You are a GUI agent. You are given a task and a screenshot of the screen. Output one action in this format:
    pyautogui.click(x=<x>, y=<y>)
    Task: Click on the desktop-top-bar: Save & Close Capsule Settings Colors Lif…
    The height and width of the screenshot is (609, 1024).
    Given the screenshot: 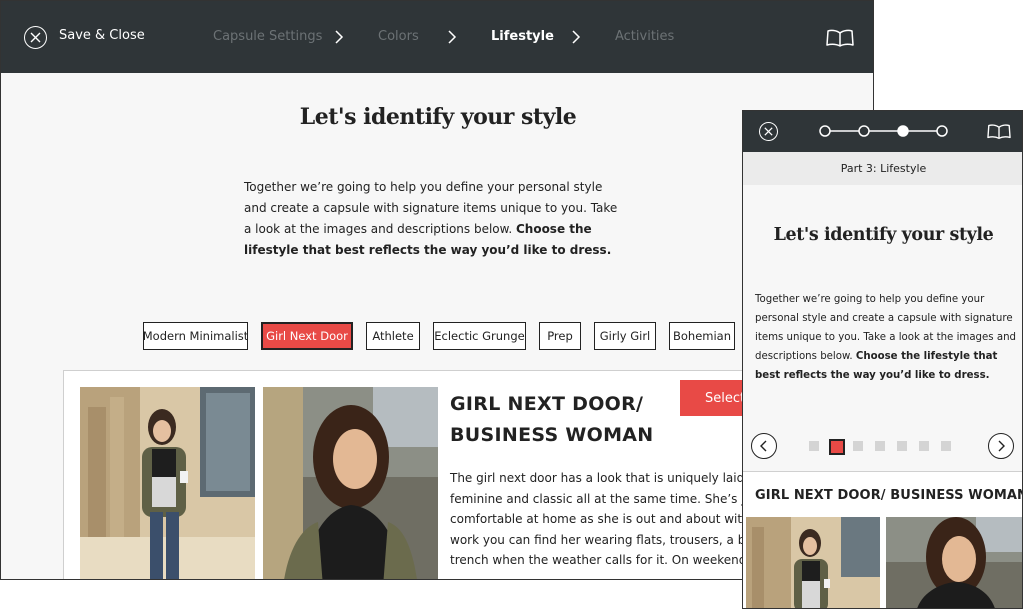 What is the action you would take?
    pyautogui.click(x=437, y=37)
    